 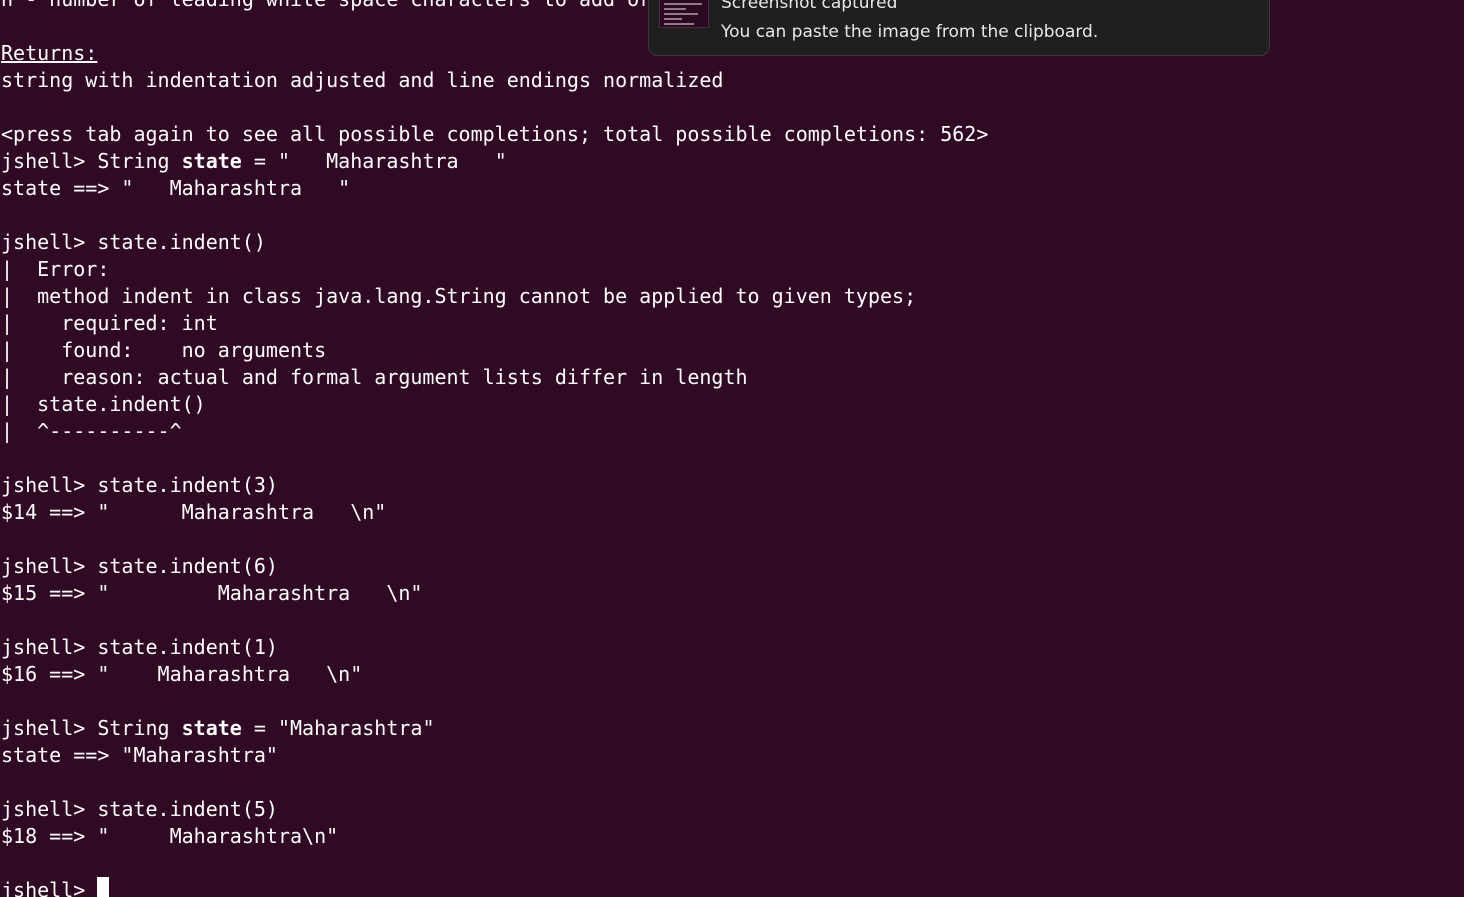 I want to click on line-text: jshell> state.indent(3), so click(x=139, y=485).